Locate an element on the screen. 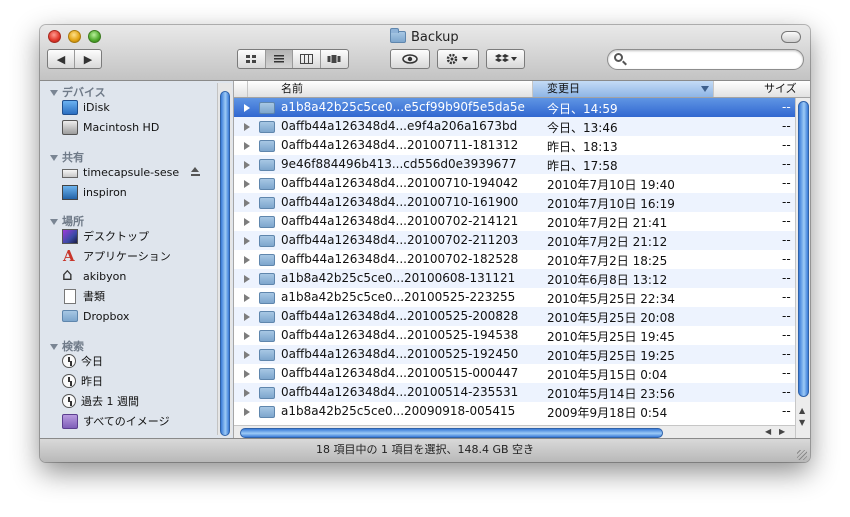 The height and width of the screenshot is (517, 850). dropbox-menu-button is located at coordinates (505, 59).